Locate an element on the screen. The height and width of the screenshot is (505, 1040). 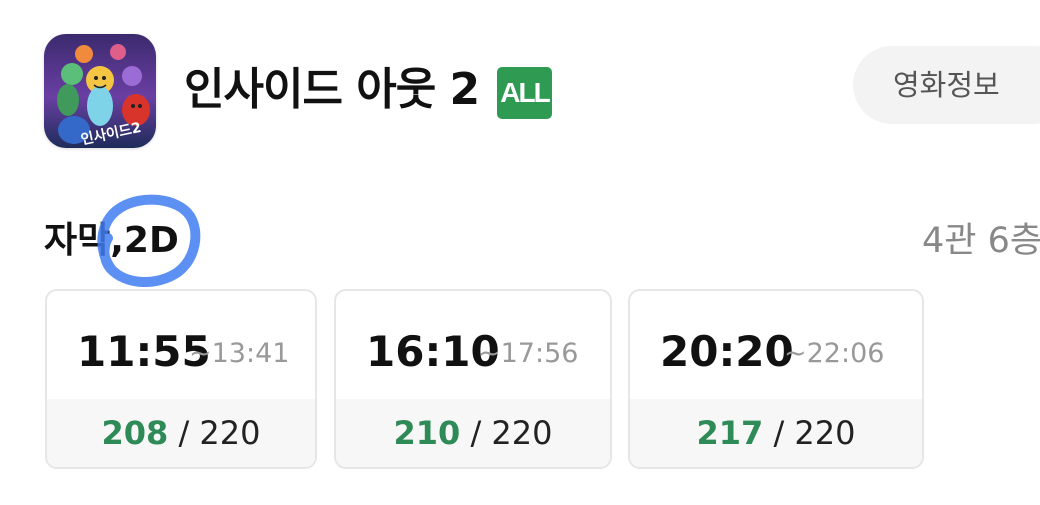
end-time: ~13:41 is located at coordinates (239, 353).